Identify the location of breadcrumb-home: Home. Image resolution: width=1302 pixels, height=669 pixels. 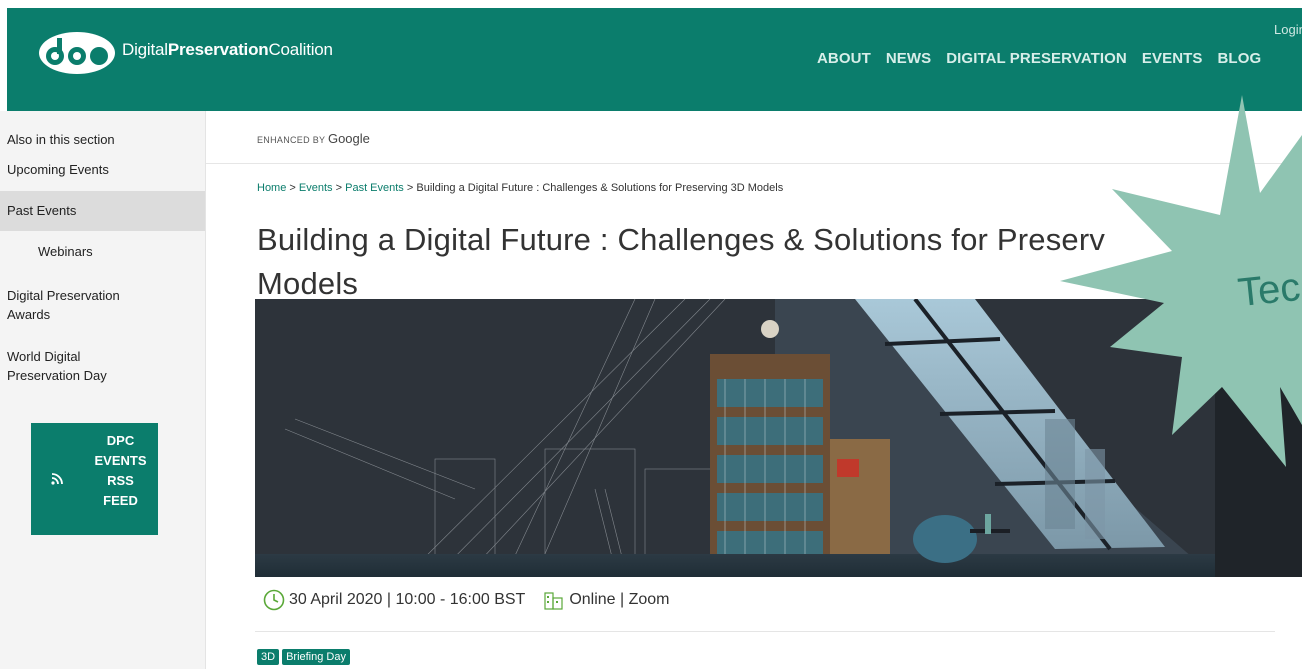
(271, 188).